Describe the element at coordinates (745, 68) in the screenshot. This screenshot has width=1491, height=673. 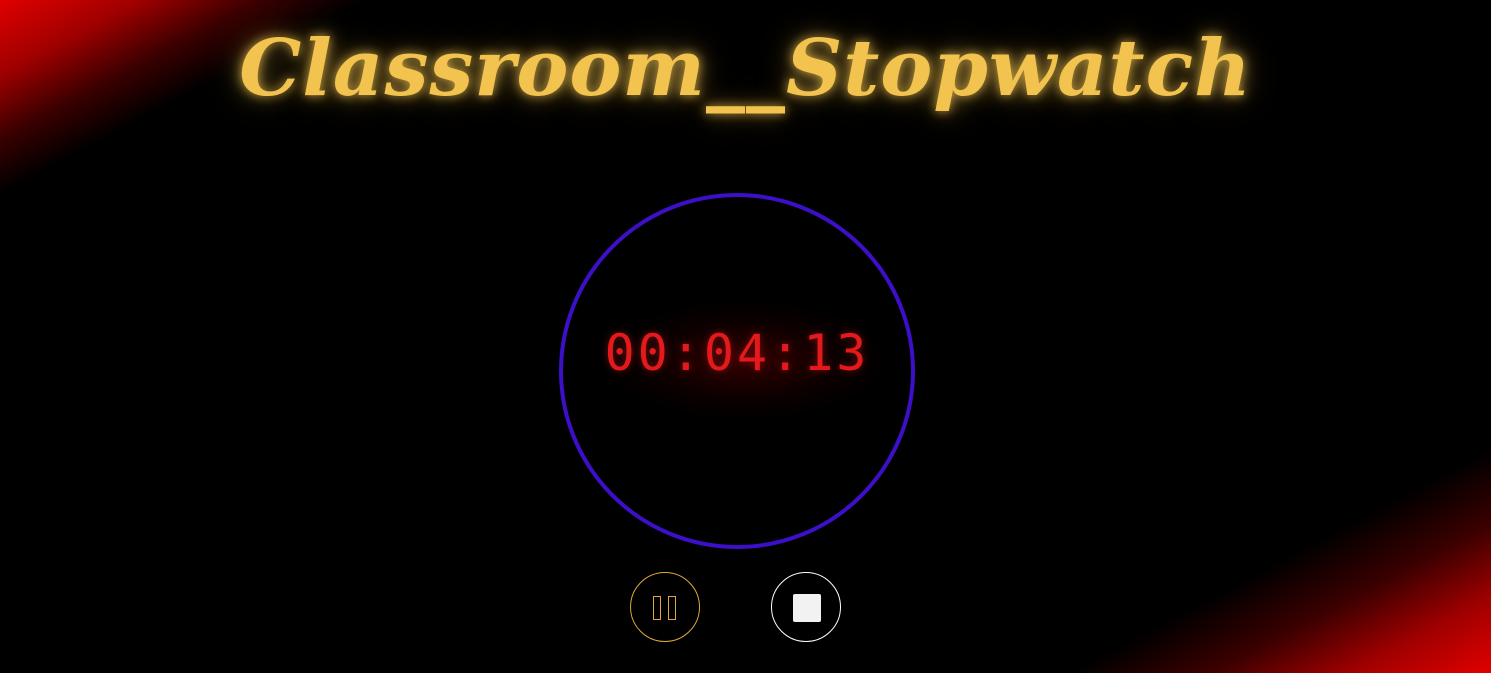
I see `page-title: Classroom__Stopwatch` at that location.